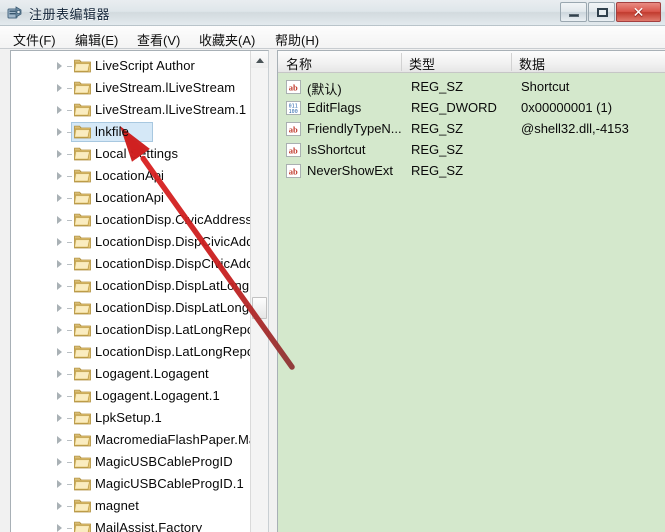 Image resolution: width=665 pixels, height=532 pixels. Describe the element at coordinates (293, 112) in the screenshot. I see `svg-text: 100` at that location.